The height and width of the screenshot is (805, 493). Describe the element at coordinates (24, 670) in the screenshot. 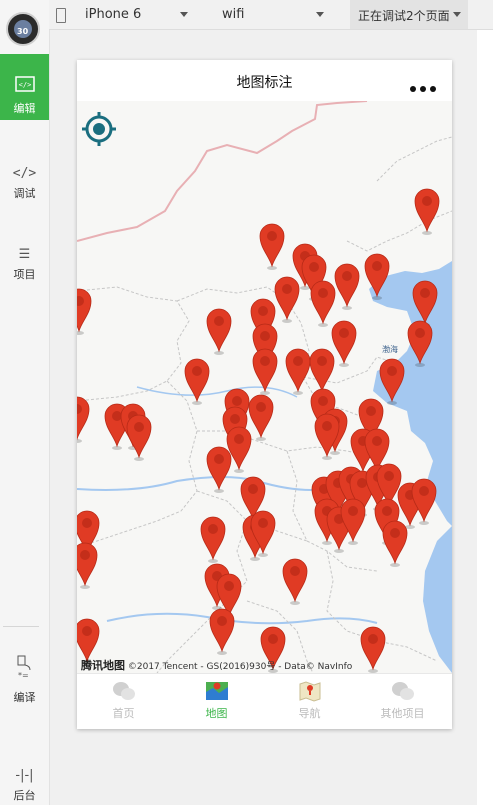

I see `compile-icon: *=` at that location.